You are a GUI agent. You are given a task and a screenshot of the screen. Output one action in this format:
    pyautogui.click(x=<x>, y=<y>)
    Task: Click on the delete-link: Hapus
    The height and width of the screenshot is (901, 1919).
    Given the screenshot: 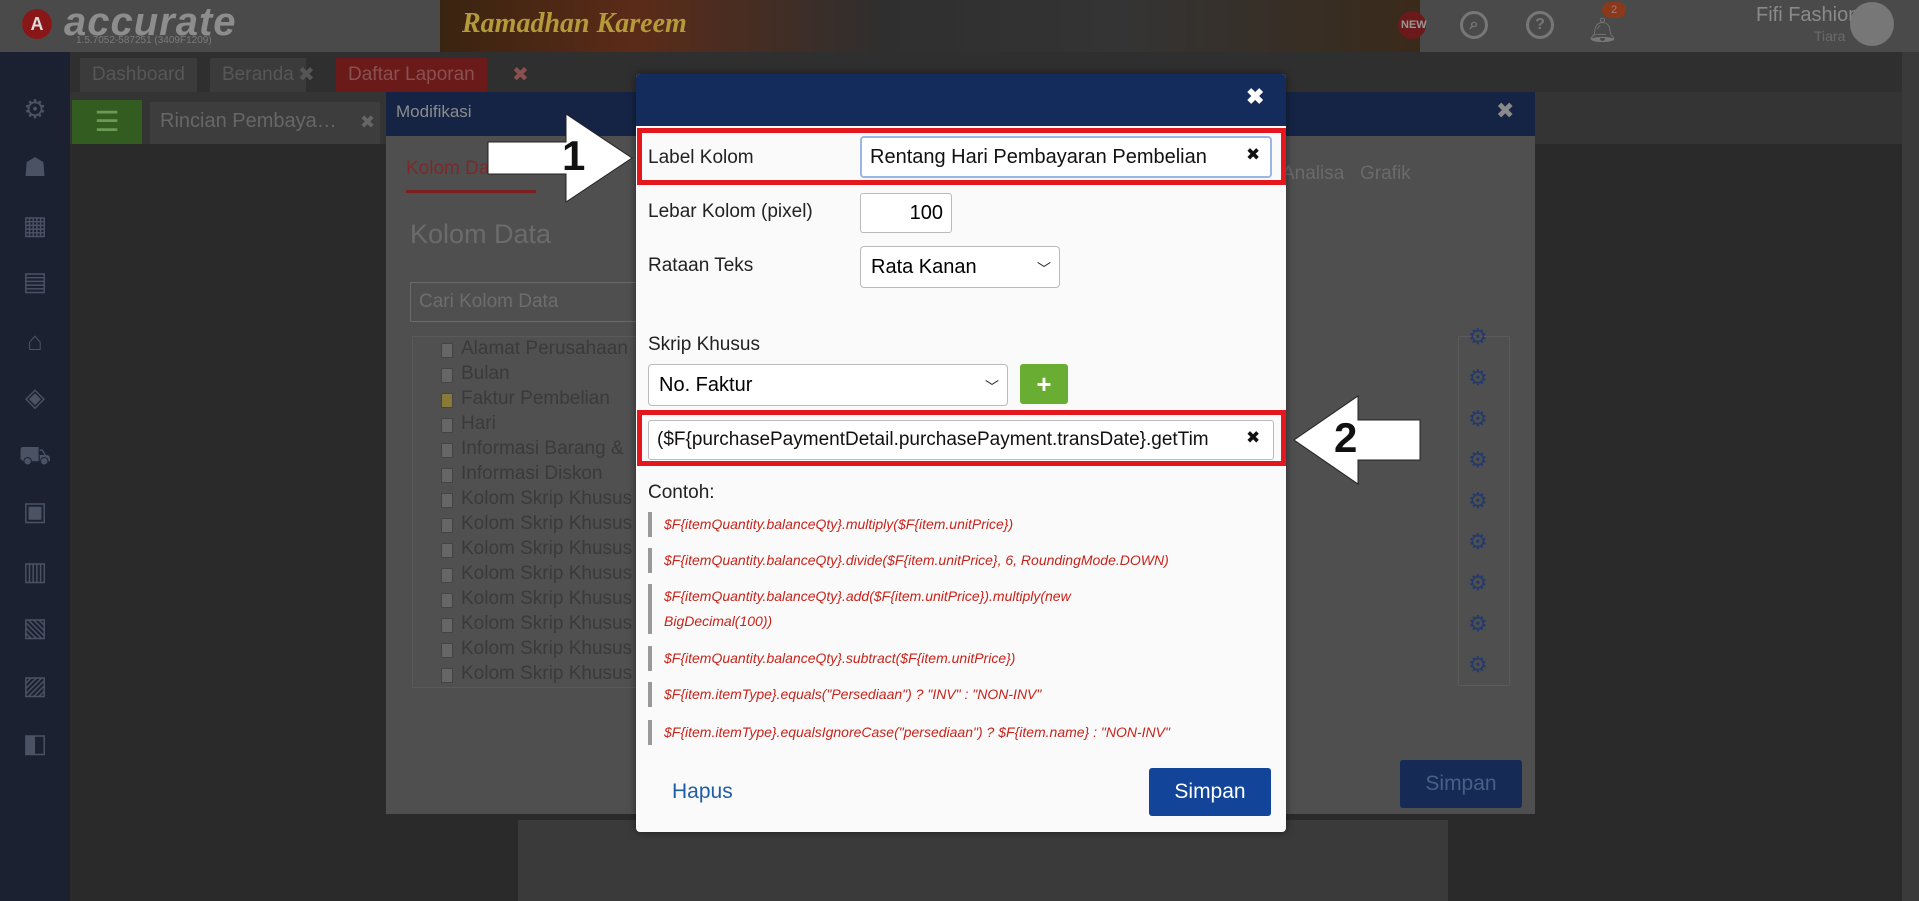 What is the action you would take?
    pyautogui.click(x=702, y=792)
    